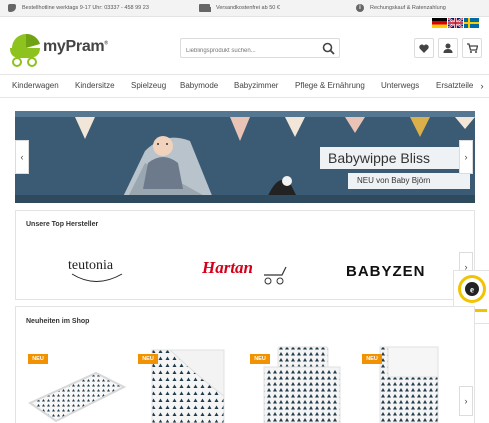  I want to click on manufacturers-title: Unsere Top Hersteller, so click(62, 224).